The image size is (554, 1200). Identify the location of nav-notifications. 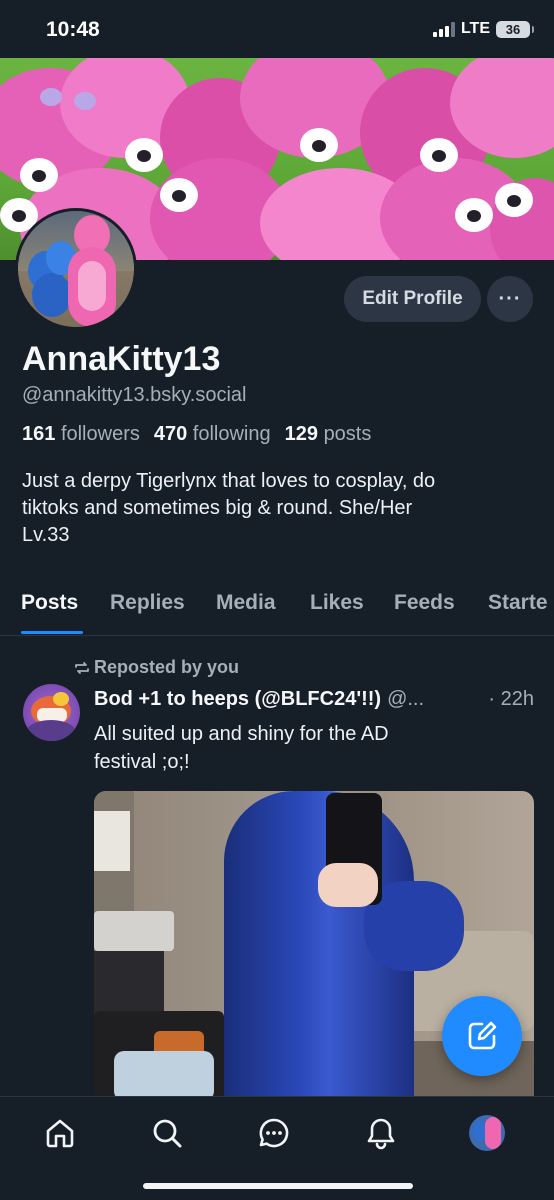
(381, 1133).